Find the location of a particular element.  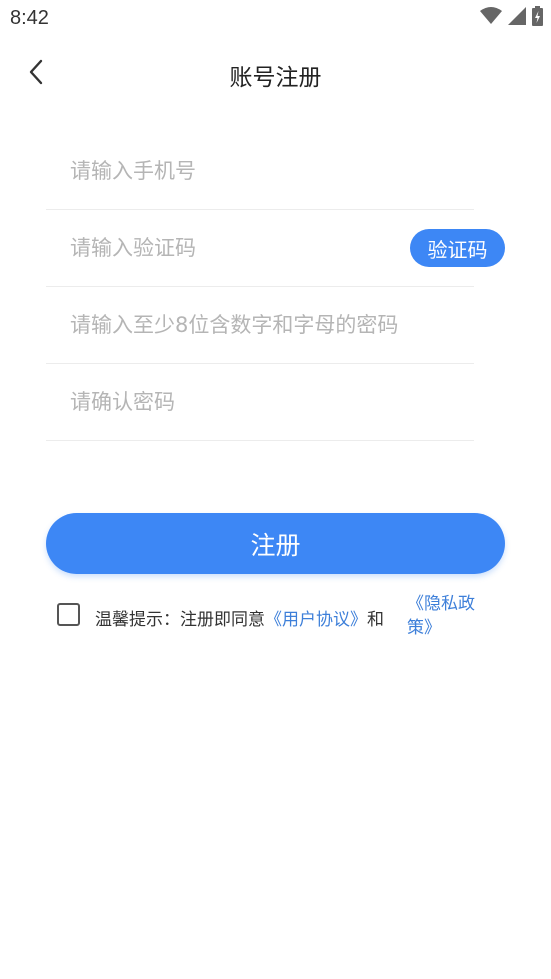

confirm-password-field-row is located at coordinates (260, 402).